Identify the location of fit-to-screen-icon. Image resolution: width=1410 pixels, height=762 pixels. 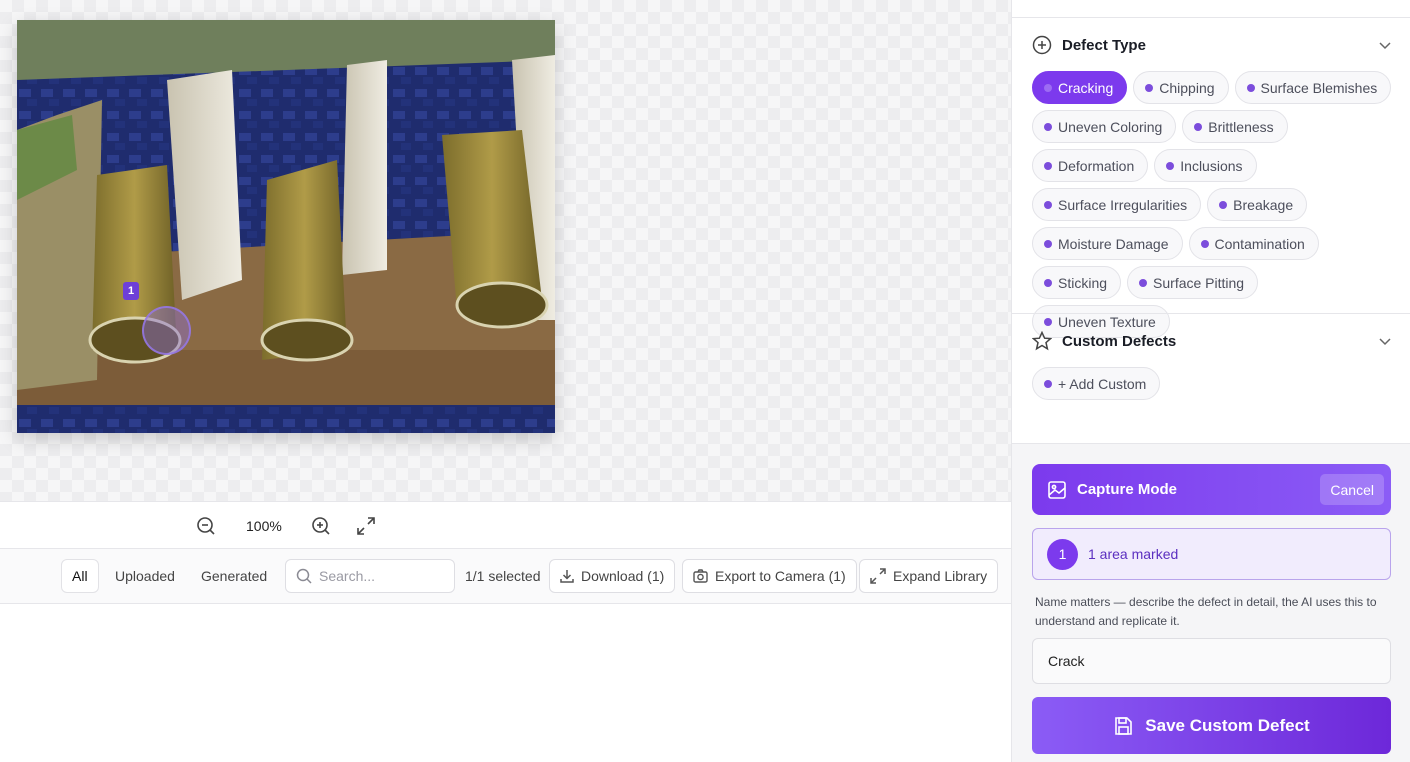
(366, 526).